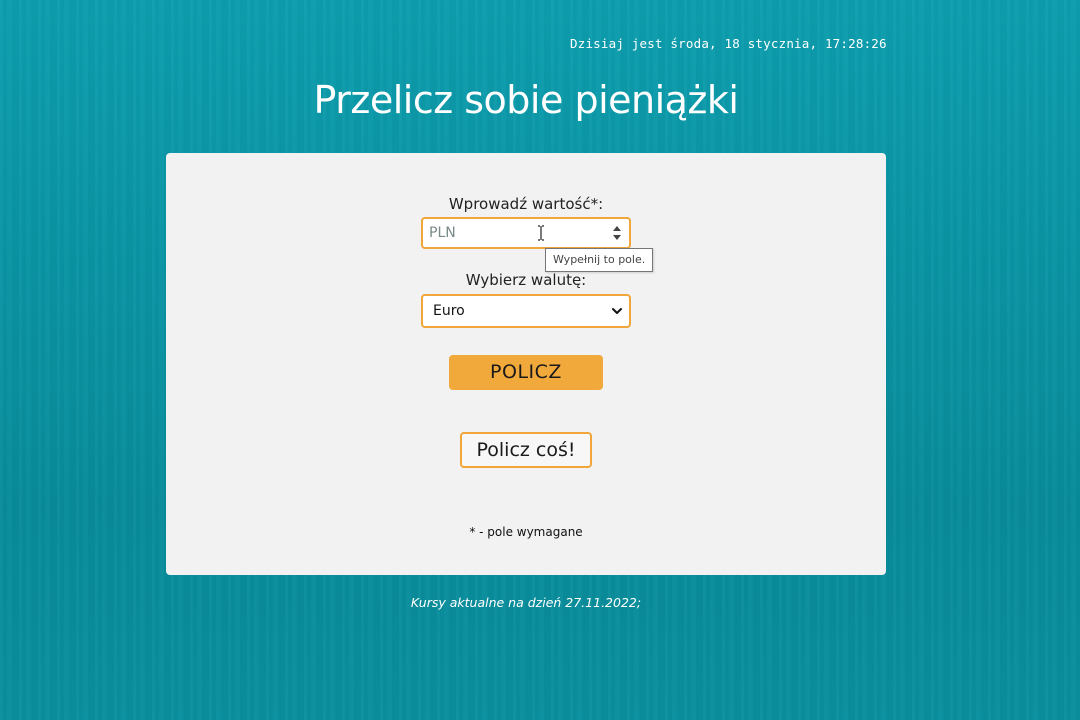 The height and width of the screenshot is (720, 1080). Describe the element at coordinates (526, 532) in the screenshot. I see `required-field-note: * - pole wymagane` at that location.